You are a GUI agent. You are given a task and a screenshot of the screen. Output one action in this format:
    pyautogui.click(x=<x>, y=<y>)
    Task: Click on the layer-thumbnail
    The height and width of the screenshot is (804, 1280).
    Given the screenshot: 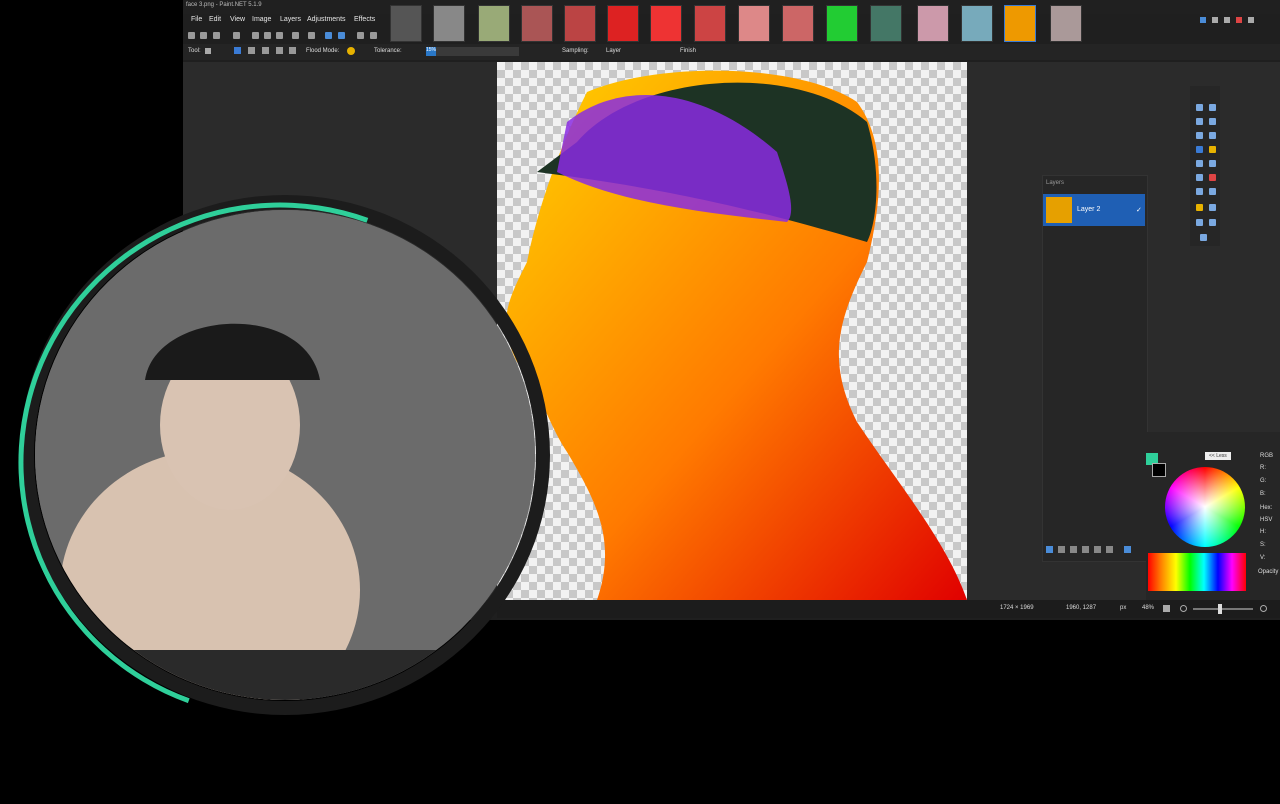 What is the action you would take?
    pyautogui.click(x=1059, y=210)
    